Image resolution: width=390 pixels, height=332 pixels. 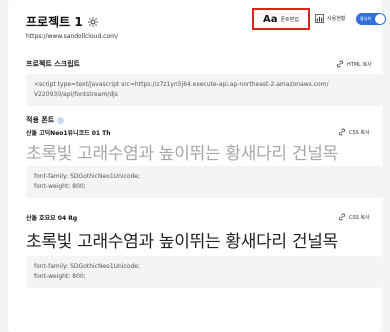 I want to click on css-copy-button-2: CSS 복사, so click(x=354, y=217).